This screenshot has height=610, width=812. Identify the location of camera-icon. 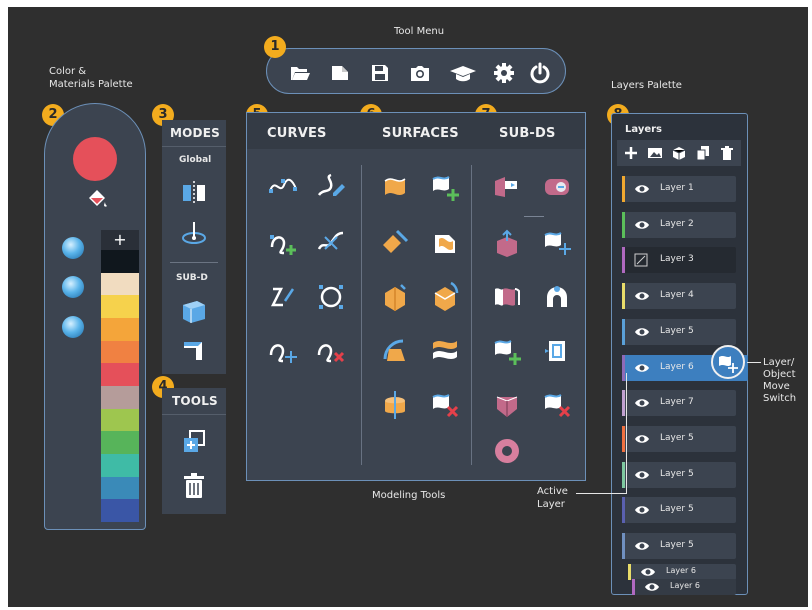
(420, 73).